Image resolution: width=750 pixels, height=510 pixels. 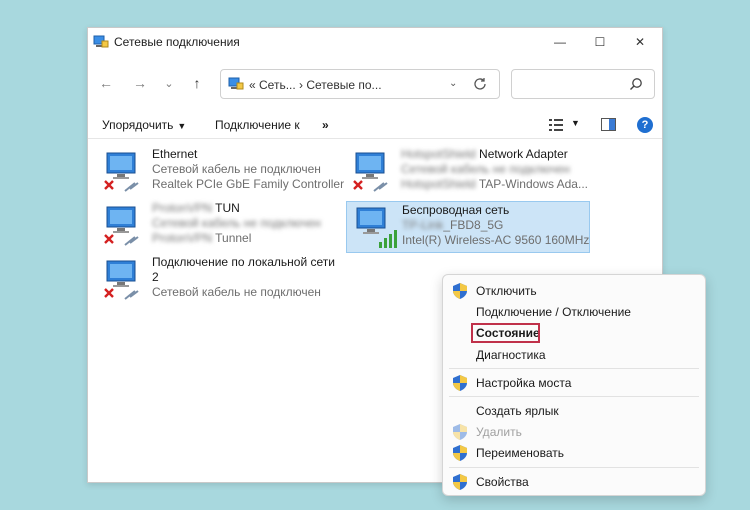 What do you see at coordinates (636, 84) in the screenshot?
I see `search-icon` at bounding box center [636, 84].